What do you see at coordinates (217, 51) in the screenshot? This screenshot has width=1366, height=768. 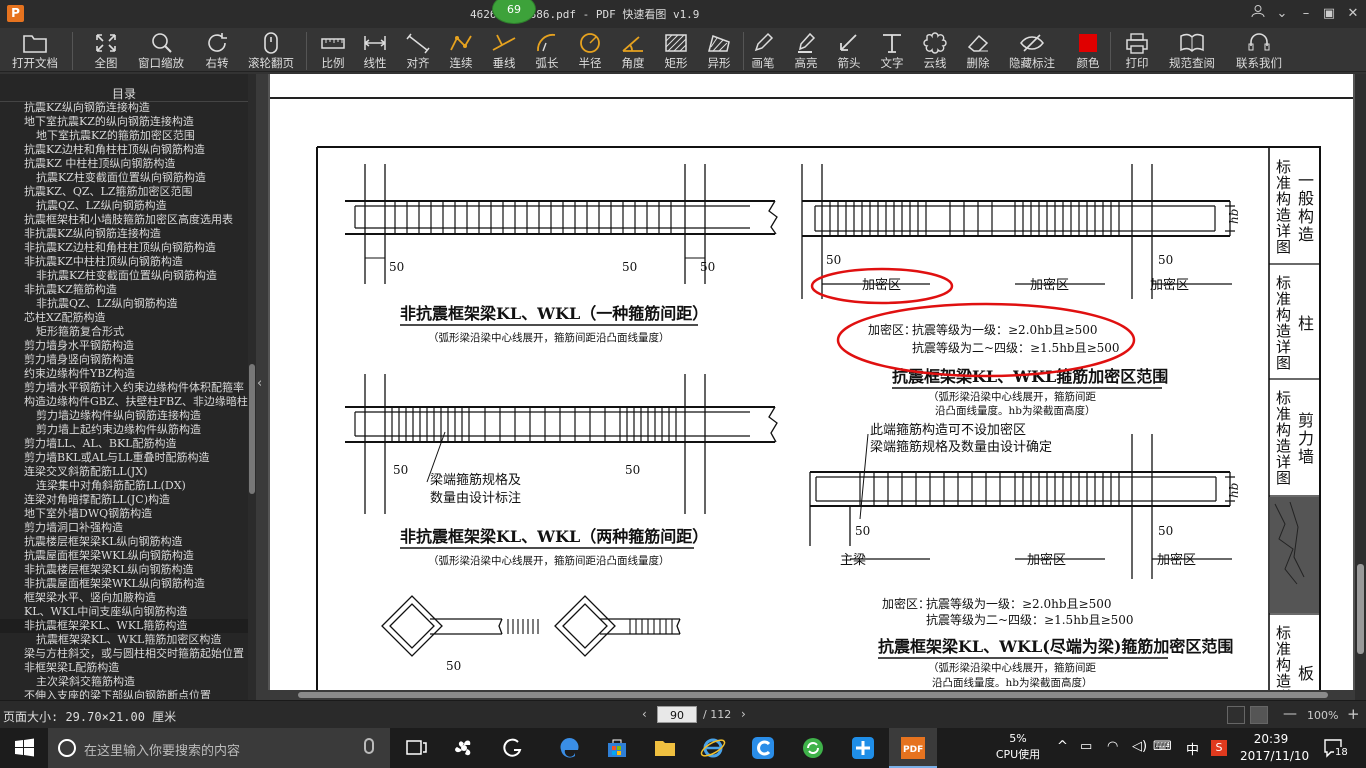 I see `tool-rotate: 右转` at bounding box center [217, 51].